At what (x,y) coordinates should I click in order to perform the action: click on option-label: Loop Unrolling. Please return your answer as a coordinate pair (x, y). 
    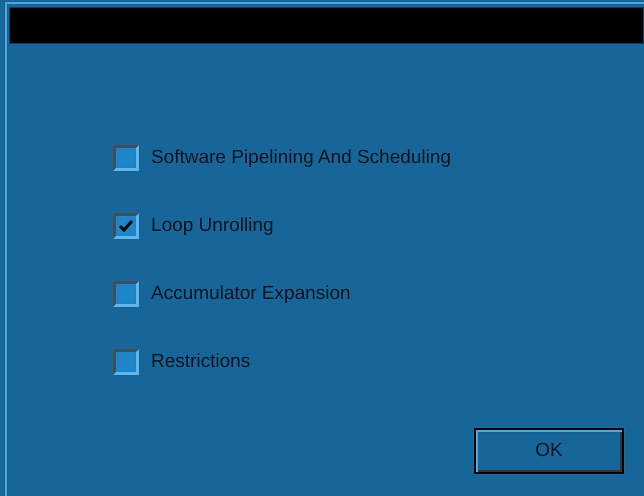
    Looking at the image, I should click on (212, 226).